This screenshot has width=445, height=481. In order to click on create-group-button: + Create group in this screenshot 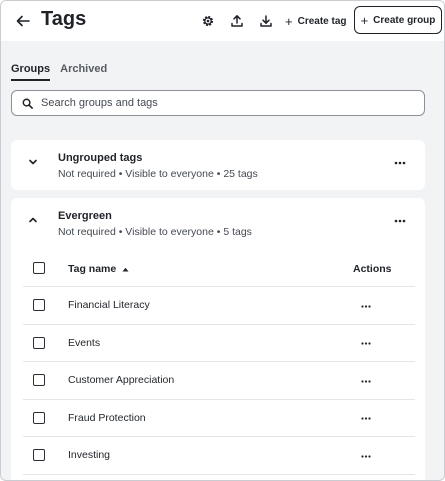, I will do `click(398, 20)`.